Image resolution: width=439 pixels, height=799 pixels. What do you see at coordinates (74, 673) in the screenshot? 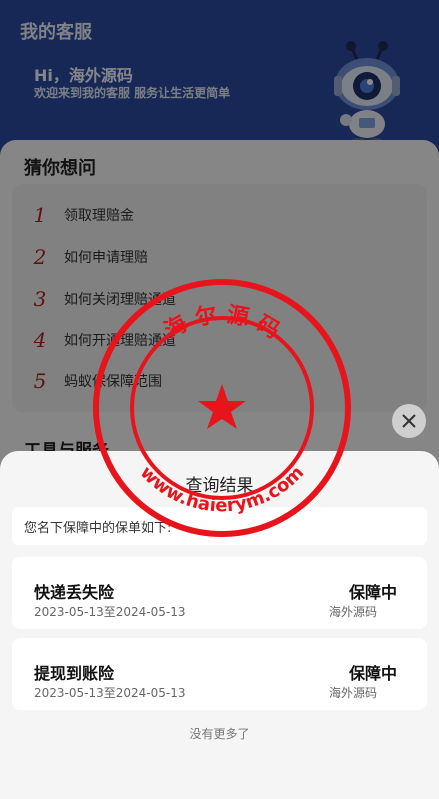
I see `policy-name: 提现到账险` at bounding box center [74, 673].